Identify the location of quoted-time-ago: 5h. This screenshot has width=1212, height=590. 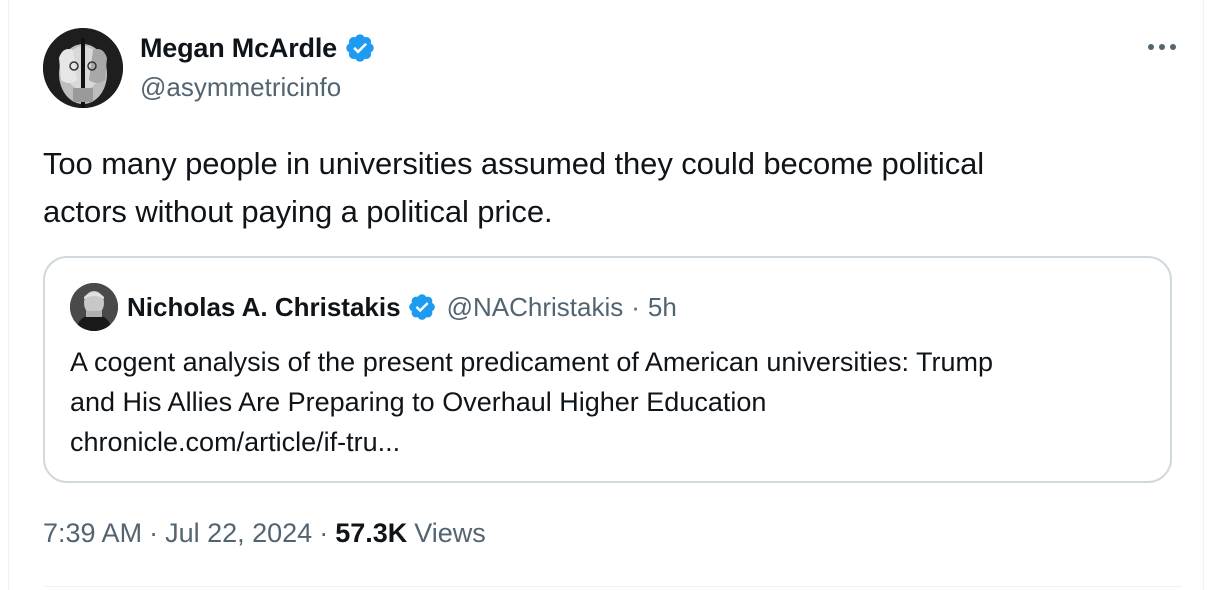
(662, 307).